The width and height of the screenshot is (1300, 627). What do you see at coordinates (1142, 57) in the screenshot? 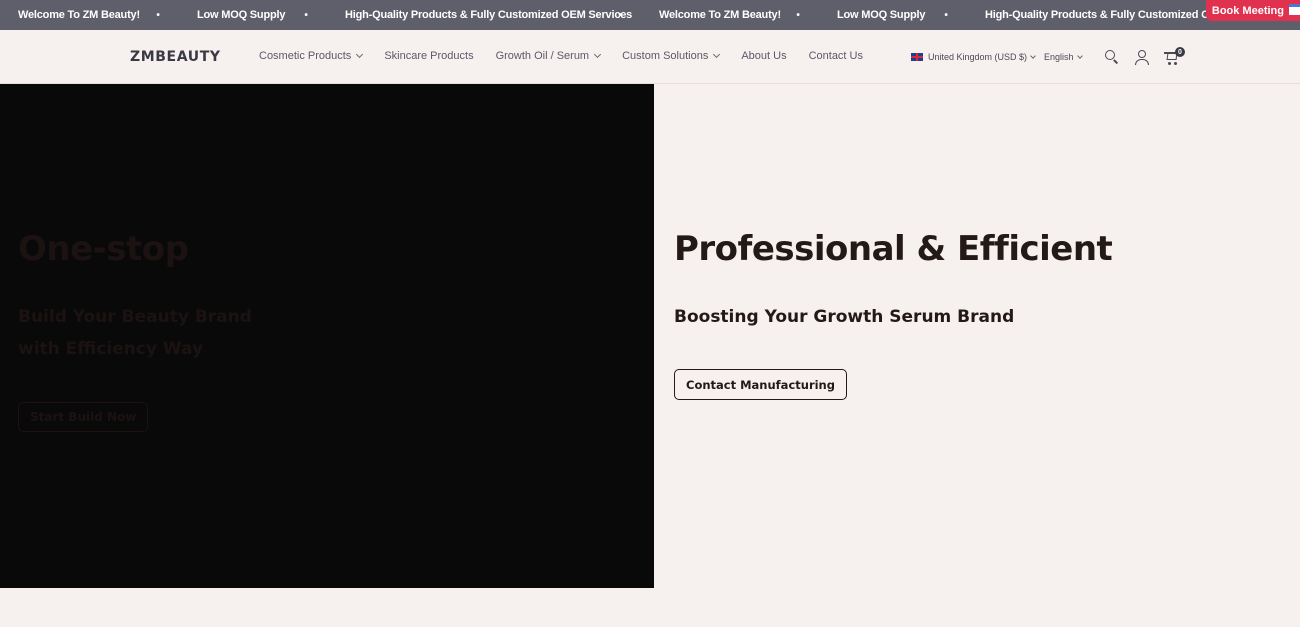
I see `account-icon` at bounding box center [1142, 57].